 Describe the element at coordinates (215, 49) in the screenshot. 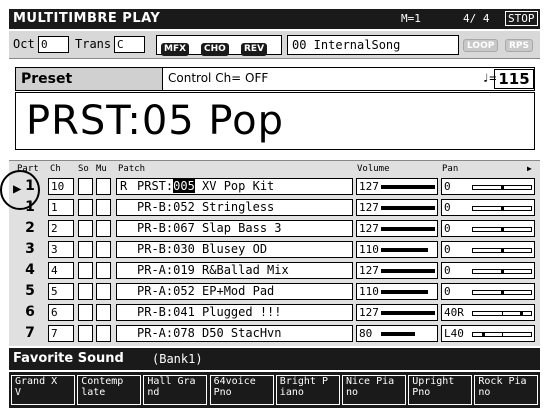

I see `chorus-button: CHO` at that location.